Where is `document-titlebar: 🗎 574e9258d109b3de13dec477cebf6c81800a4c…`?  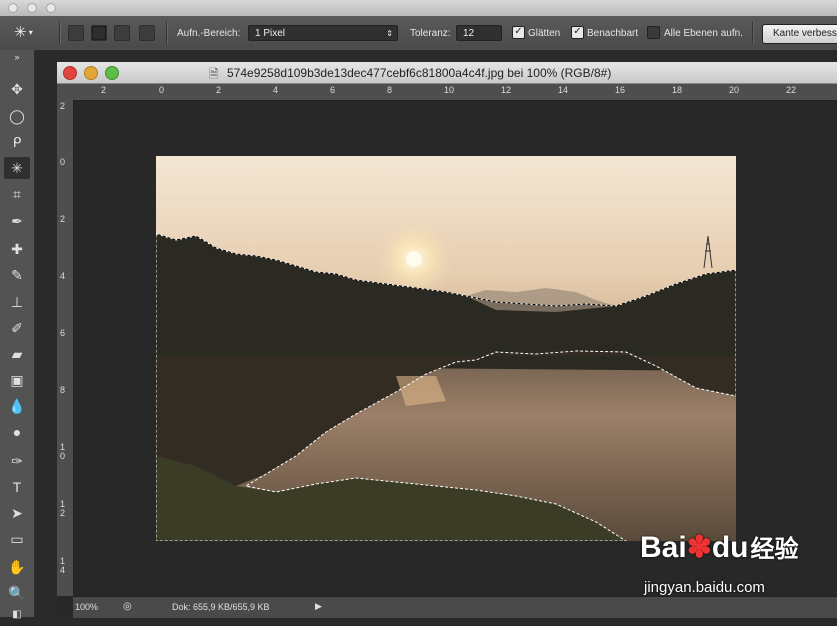 document-titlebar: 🗎 574e9258d109b3de13dec477cebf6c81800a4c… is located at coordinates (447, 73).